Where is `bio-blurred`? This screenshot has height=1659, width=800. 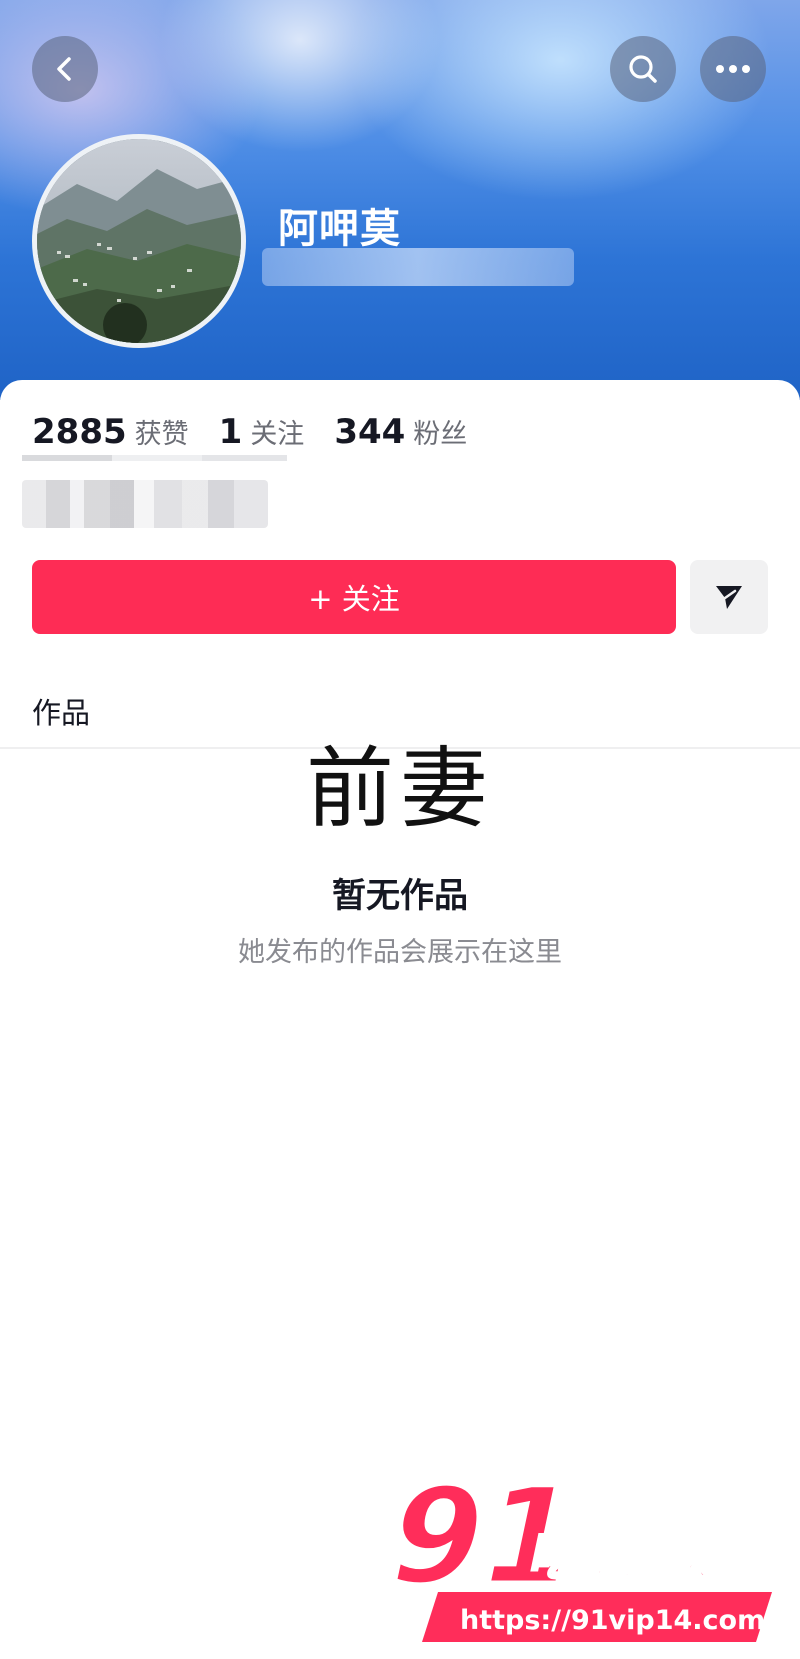
bio-blurred is located at coordinates (145, 504).